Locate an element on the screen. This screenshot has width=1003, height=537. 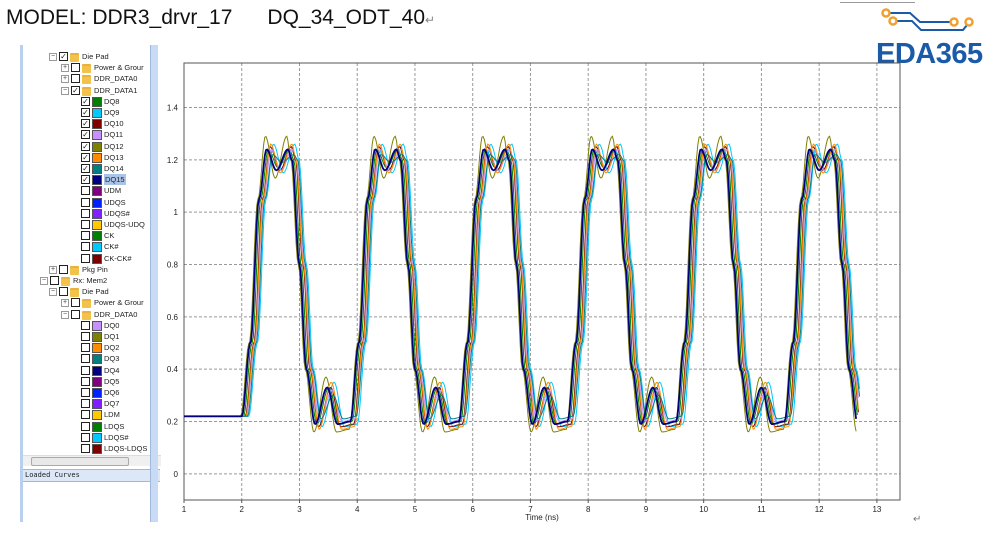
y-tick-label: 0 is located at coordinates (176, 474).